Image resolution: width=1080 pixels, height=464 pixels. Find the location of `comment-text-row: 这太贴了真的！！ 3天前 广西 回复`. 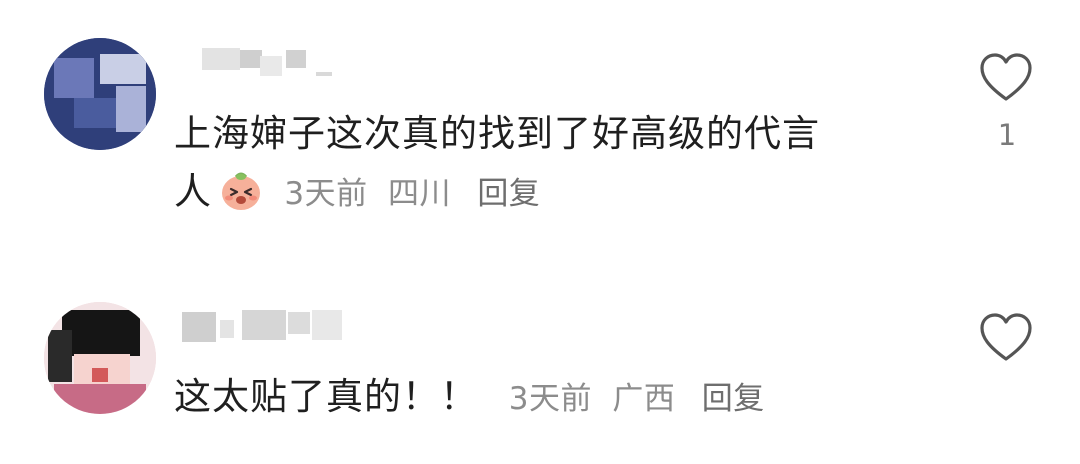

comment-text-row: 这太贴了真的！！ 3天前 广西 回复 is located at coordinates (474, 398).